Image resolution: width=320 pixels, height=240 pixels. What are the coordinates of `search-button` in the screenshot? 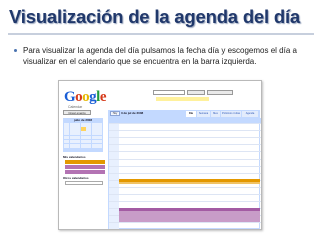 It's located at (196, 92).